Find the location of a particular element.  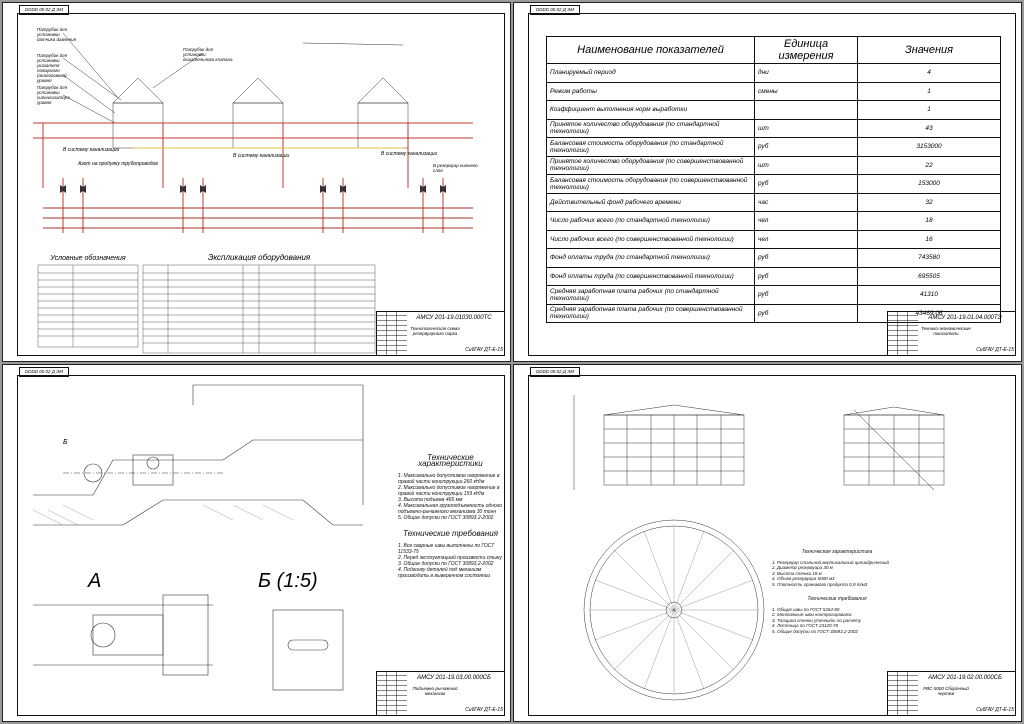

equipment-title: Экспликация оборудования is located at coordinates (259, 257).